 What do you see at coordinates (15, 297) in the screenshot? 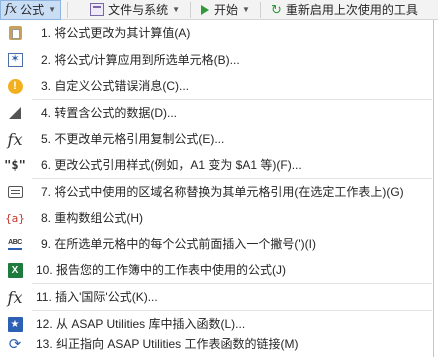
I see `fx-international-icon: fx` at bounding box center [15, 297].